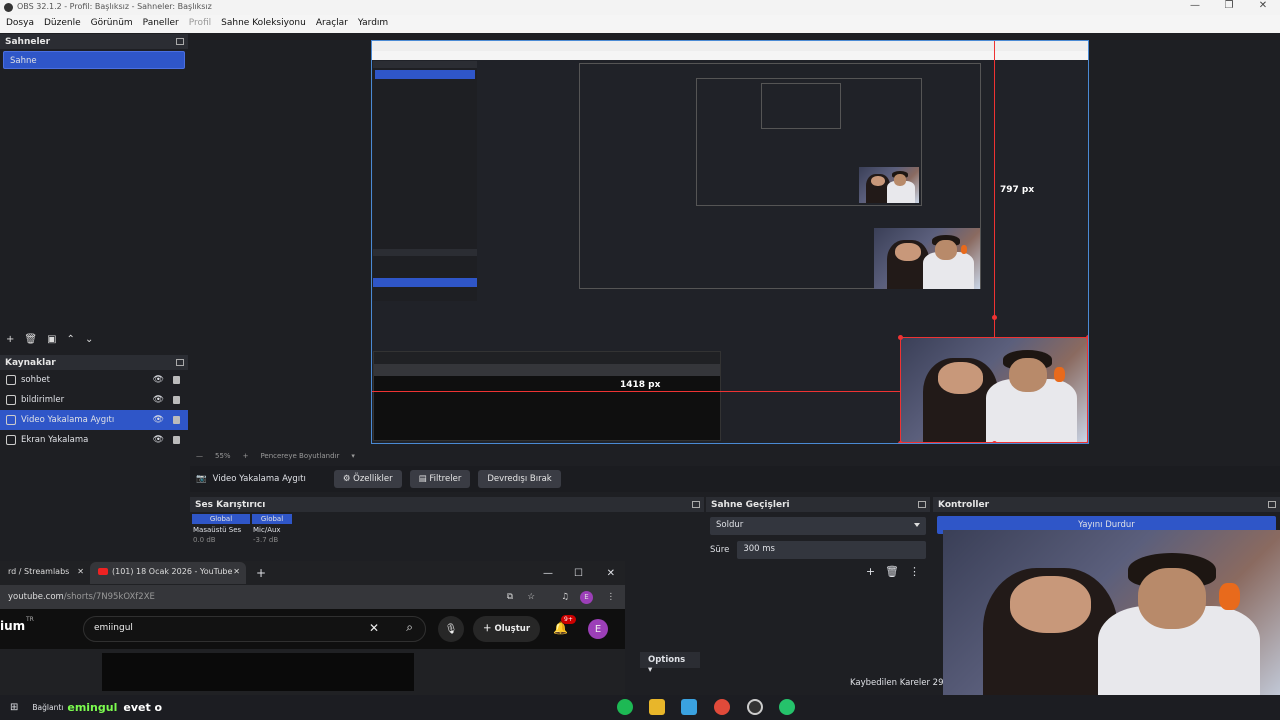 The width and height of the screenshot is (1280, 720). What do you see at coordinates (818, 504) in the screenshot?
I see `transitions-dock-title: Sahne Geçişleri` at bounding box center [818, 504].